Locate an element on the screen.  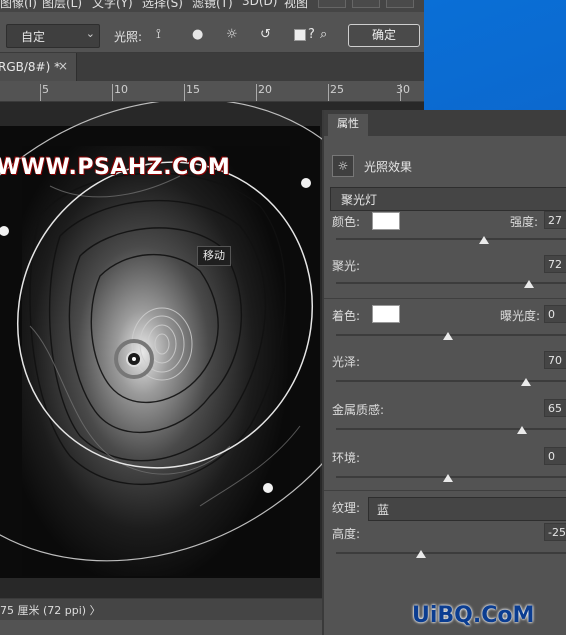
preset-value: 自定 is located at coordinates (33, 37).